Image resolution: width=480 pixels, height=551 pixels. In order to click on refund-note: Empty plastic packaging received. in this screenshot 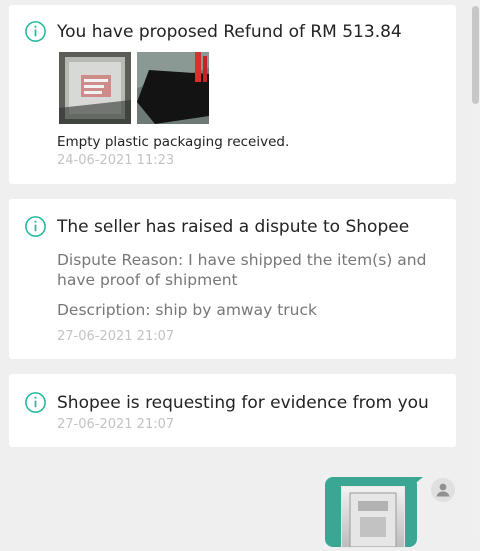, I will do `click(173, 142)`.